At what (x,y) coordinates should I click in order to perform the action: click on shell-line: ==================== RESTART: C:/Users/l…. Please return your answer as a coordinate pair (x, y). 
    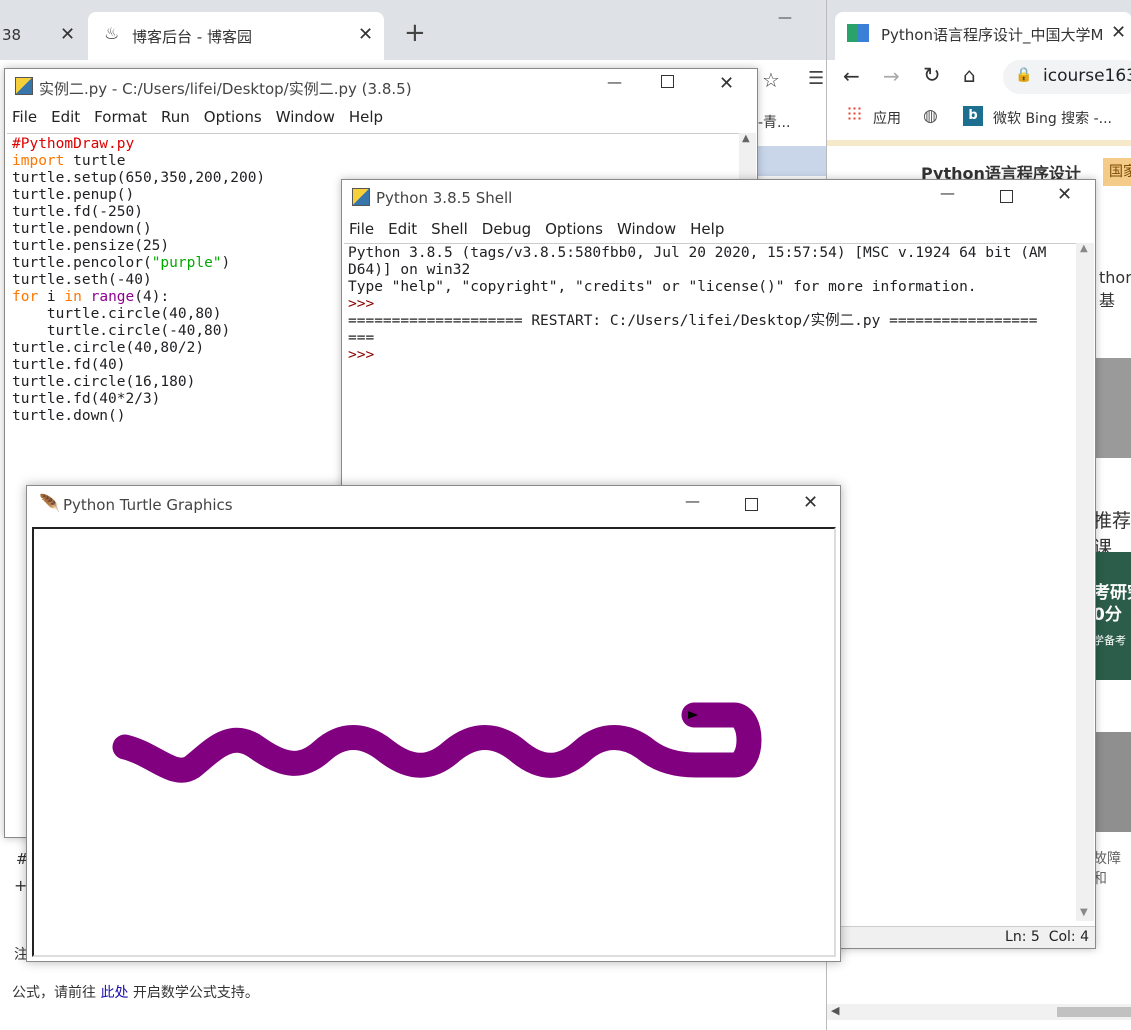
    Looking at the image, I should click on (693, 321).